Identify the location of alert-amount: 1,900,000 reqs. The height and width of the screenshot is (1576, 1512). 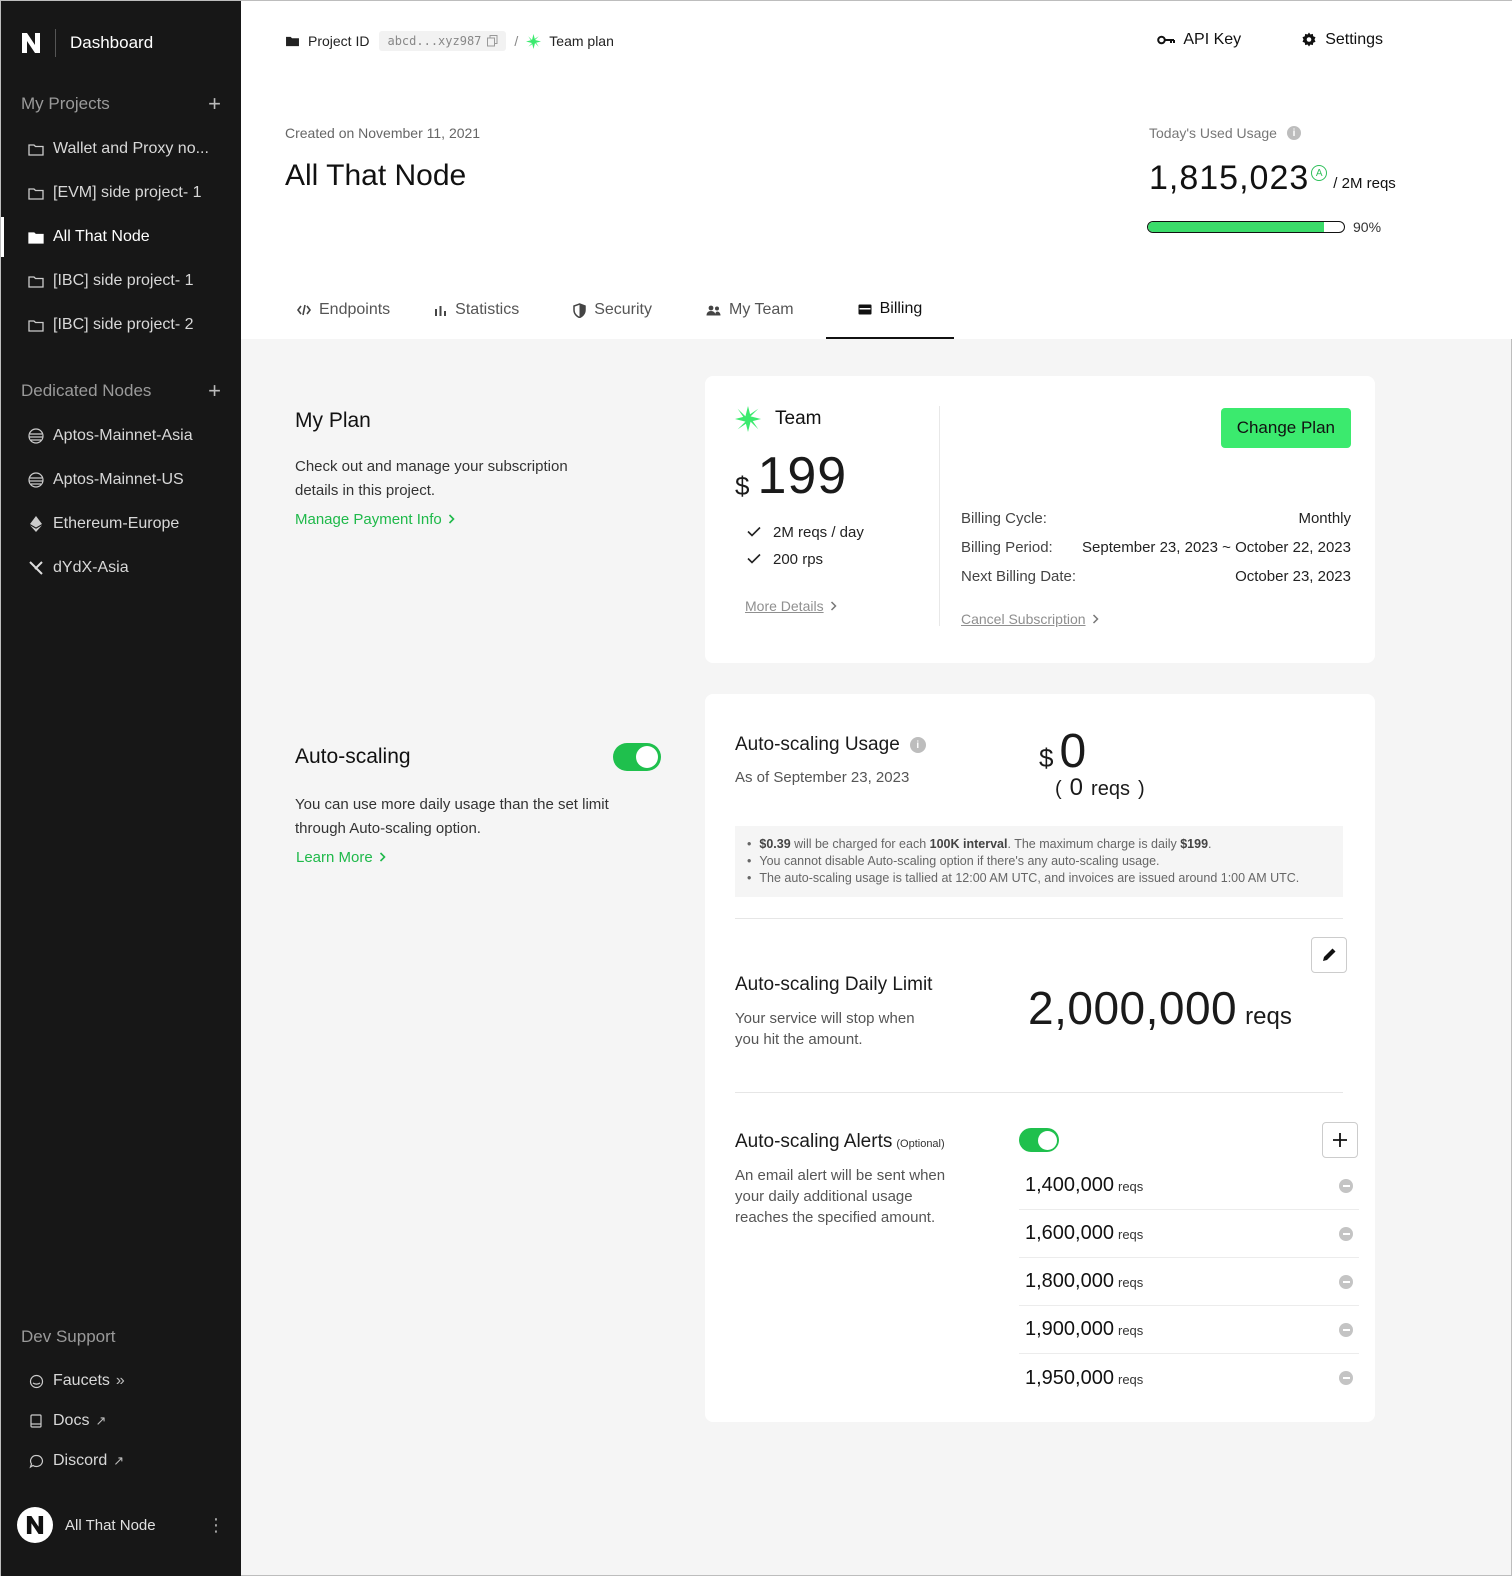
(1084, 1329).